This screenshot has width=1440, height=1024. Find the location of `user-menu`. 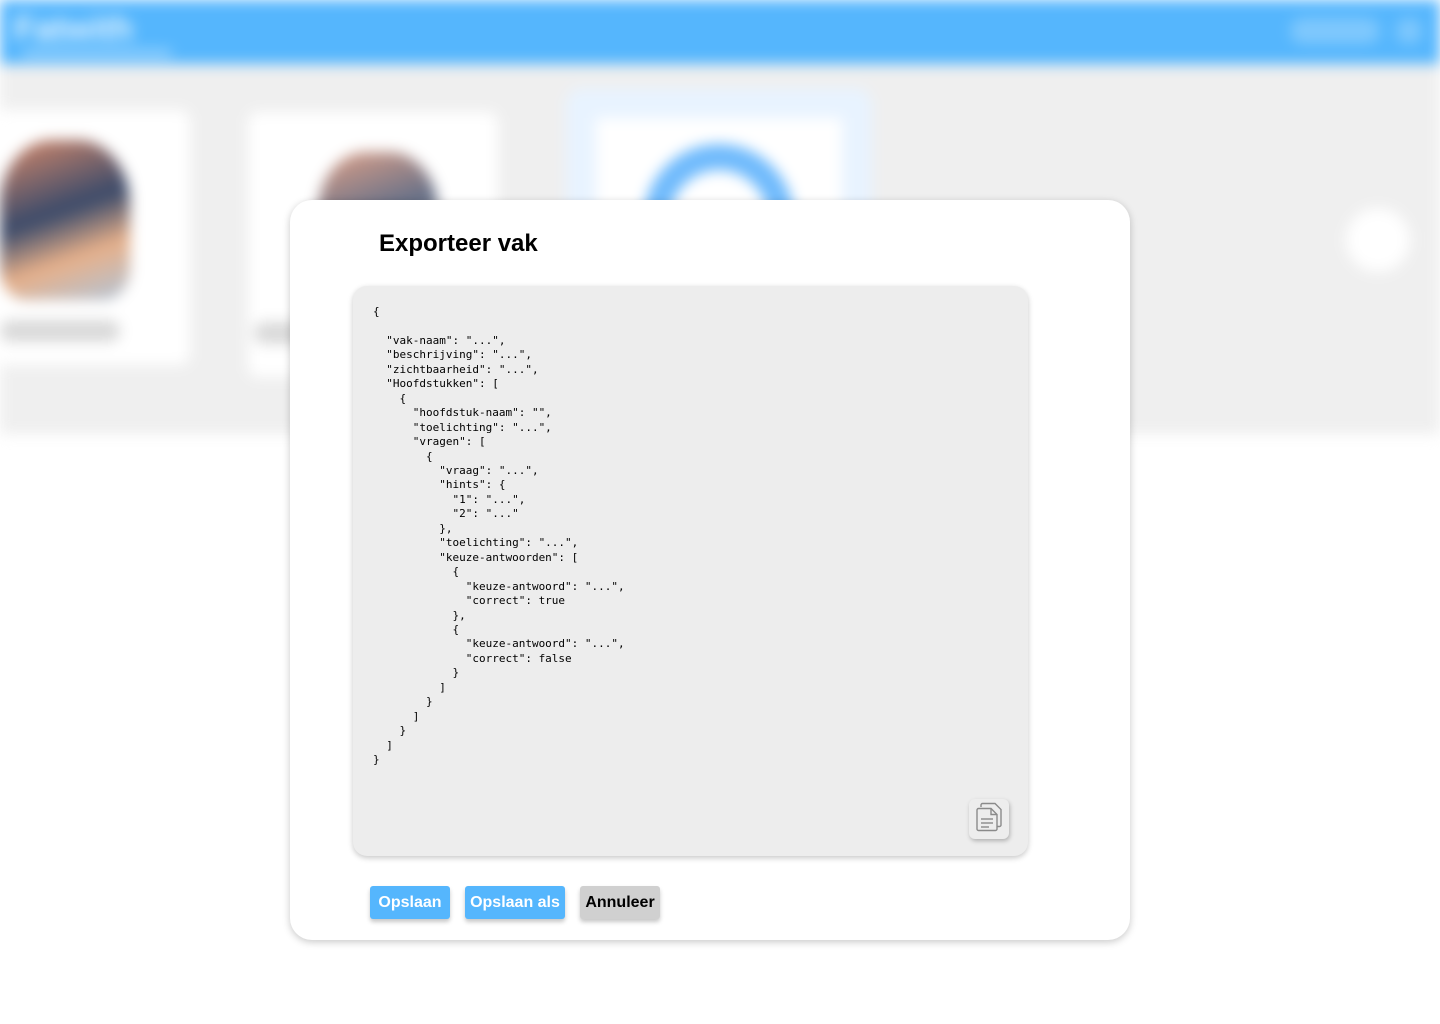

user-menu is located at coordinates (1335, 31).